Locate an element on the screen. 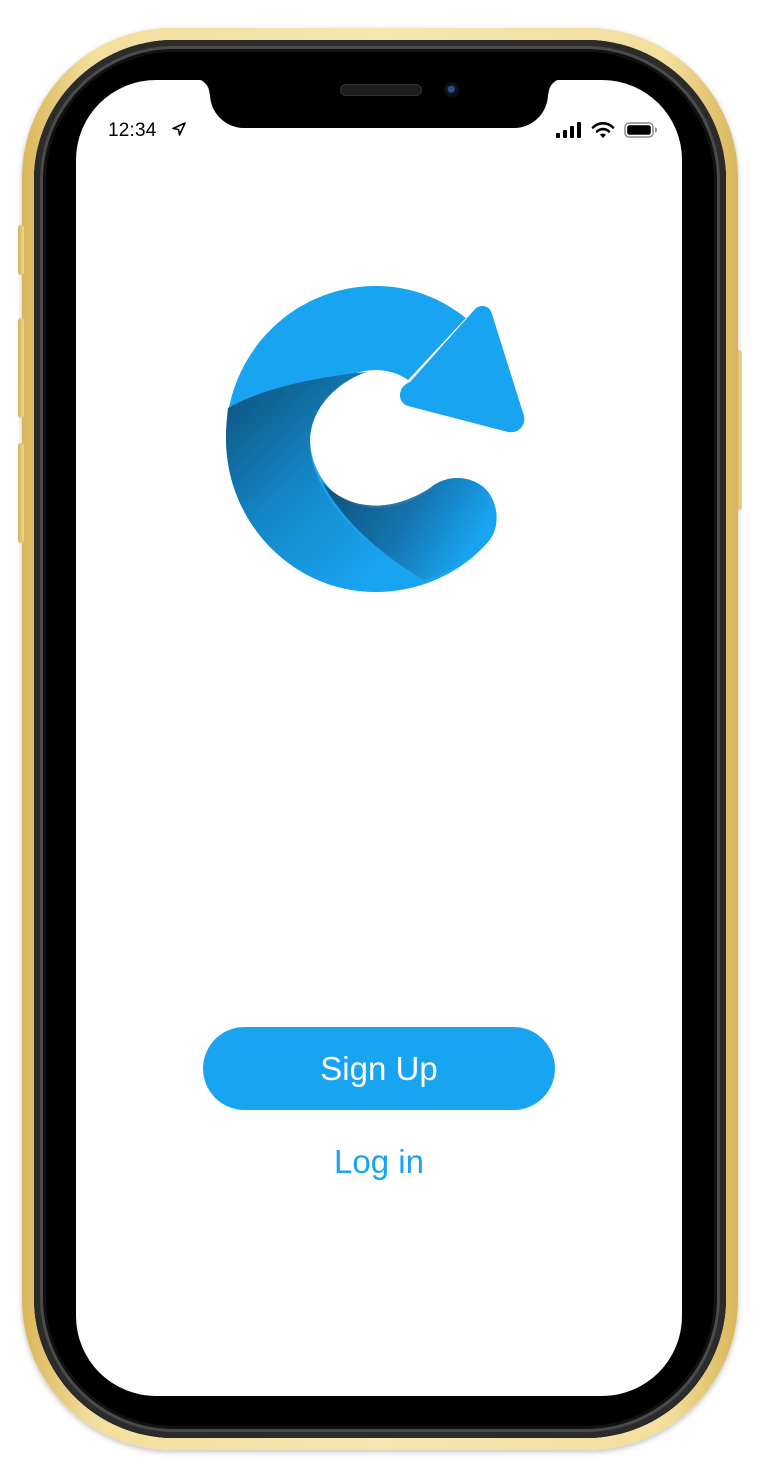 Image resolution: width=760 pixels, height=1480 pixels. mute-switch is located at coordinates (21, 250).